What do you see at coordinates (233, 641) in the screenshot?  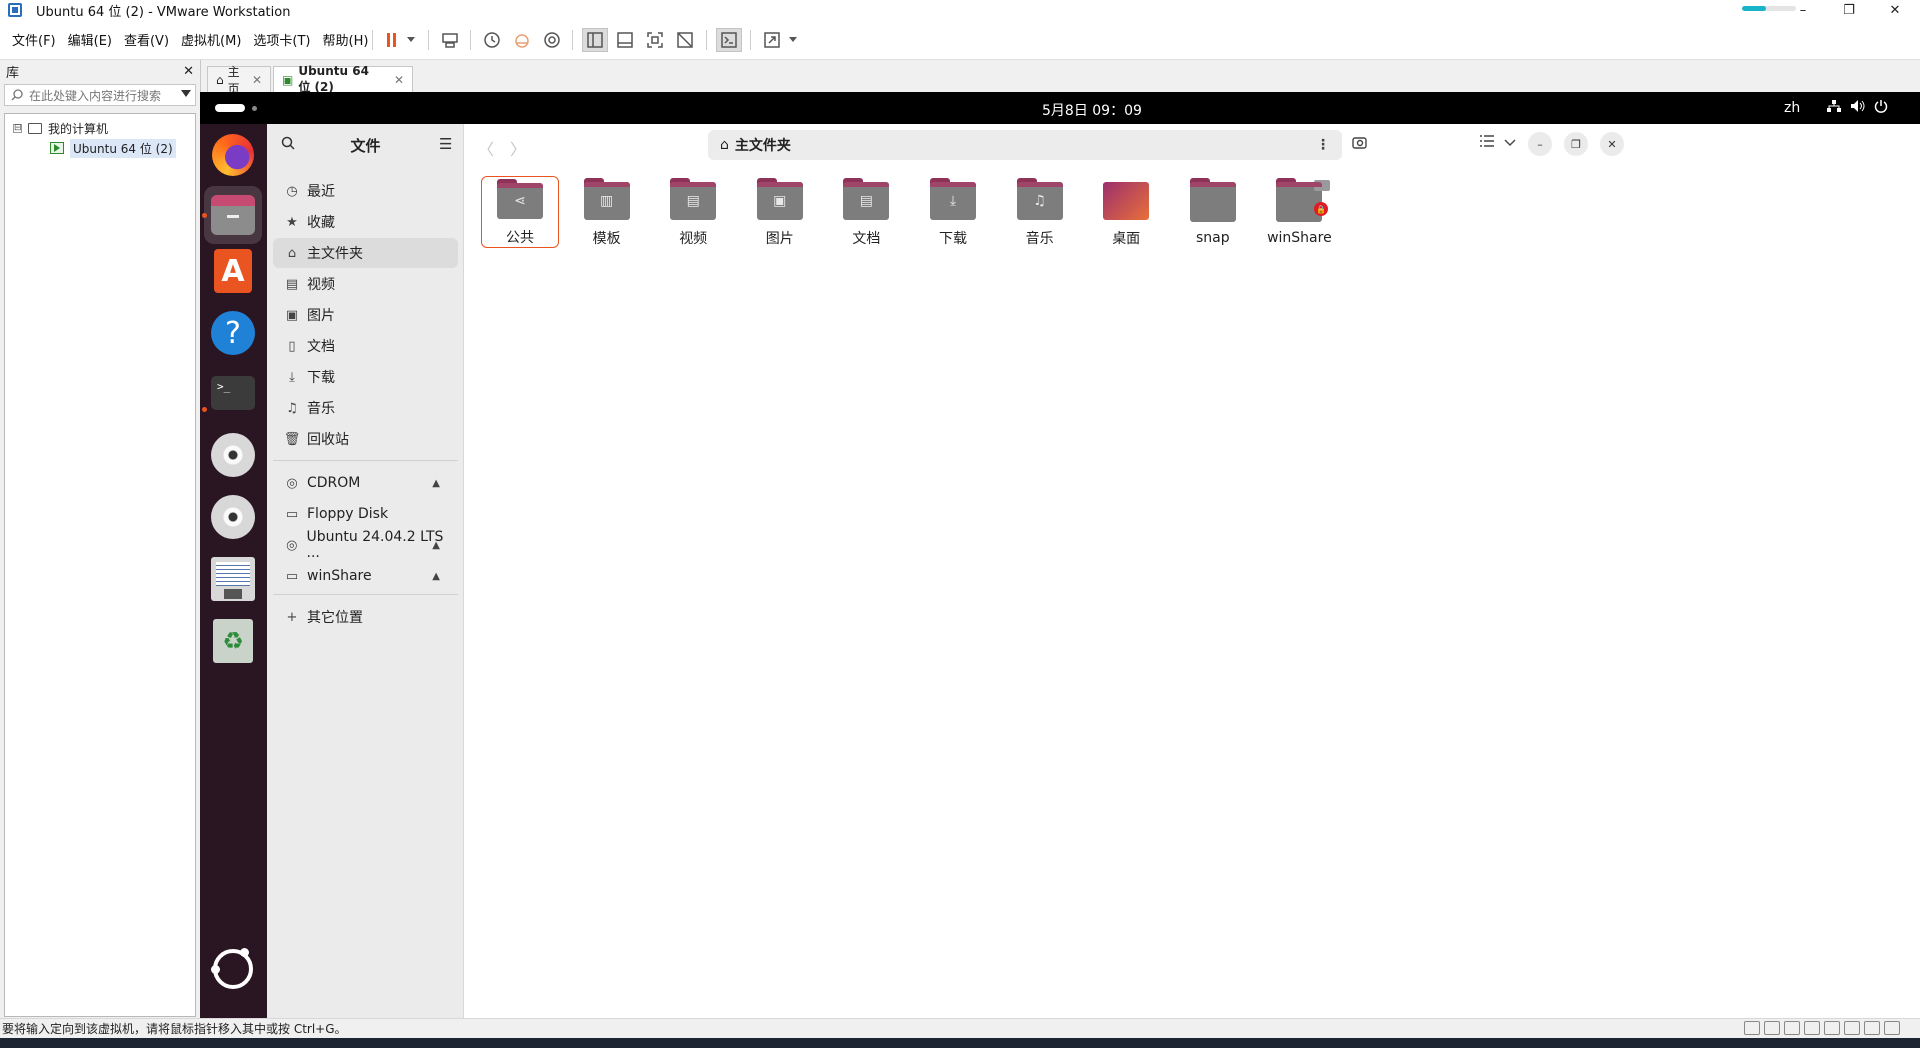 I see `trash-icon: ♻` at bounding box center [233, 641].